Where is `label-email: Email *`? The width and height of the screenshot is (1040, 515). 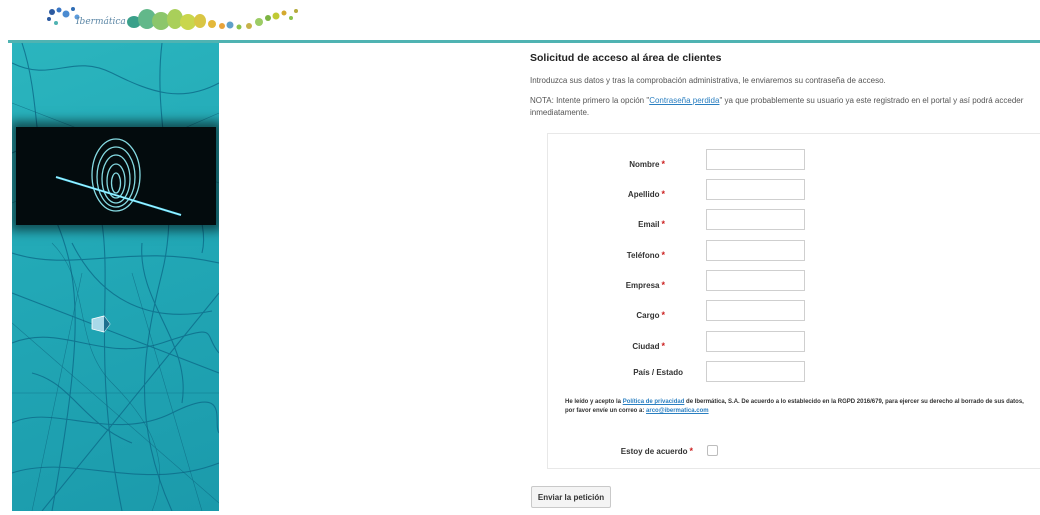
label-email: Email * is located at coordinates (651, 224).